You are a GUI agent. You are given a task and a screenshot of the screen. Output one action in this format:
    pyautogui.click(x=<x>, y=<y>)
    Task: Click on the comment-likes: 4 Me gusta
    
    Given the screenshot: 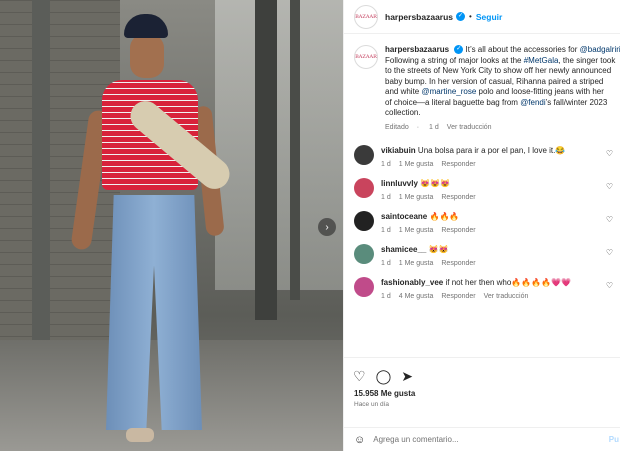 What is the action you would take?
    pyautogui.click(x=416, y=296)
    